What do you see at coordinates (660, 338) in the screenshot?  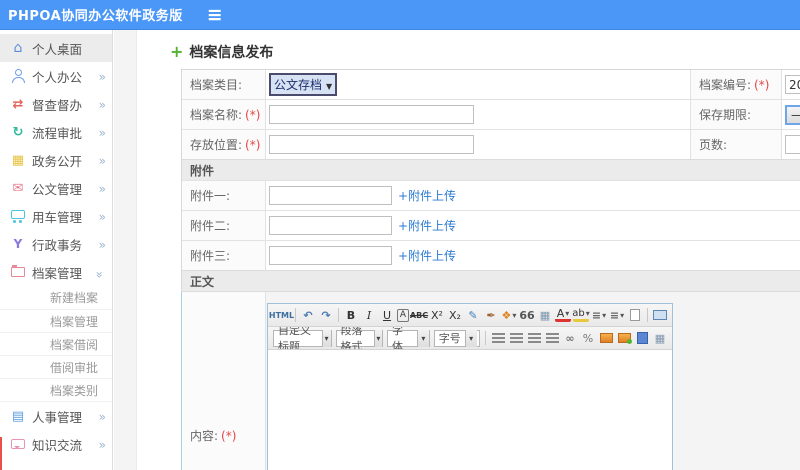 I see `insert-table-icon: ▦` at bounding box center [660, 338].